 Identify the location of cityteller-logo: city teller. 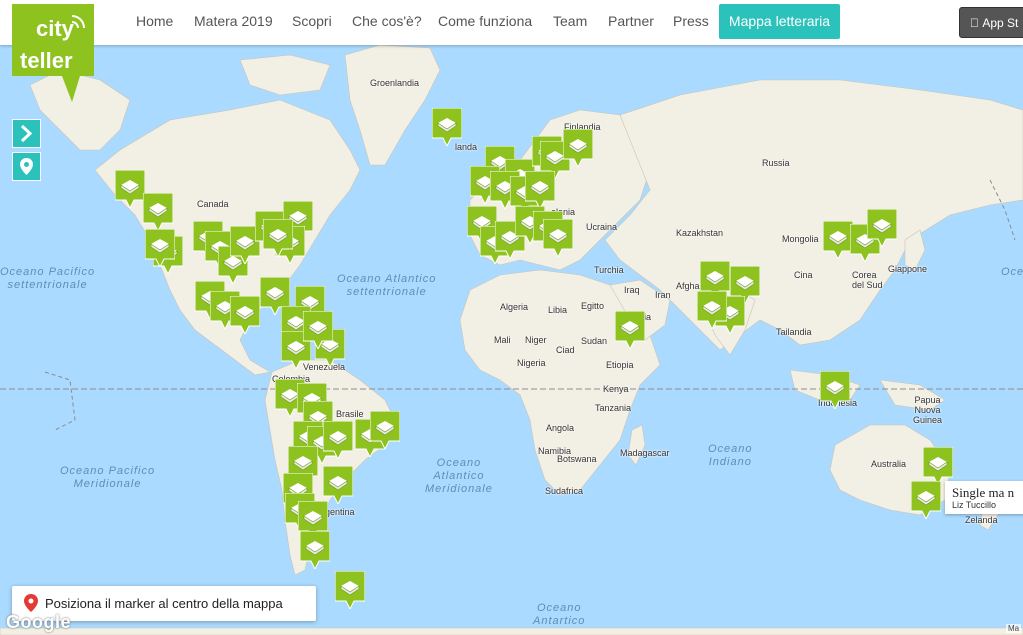
(53, 53).